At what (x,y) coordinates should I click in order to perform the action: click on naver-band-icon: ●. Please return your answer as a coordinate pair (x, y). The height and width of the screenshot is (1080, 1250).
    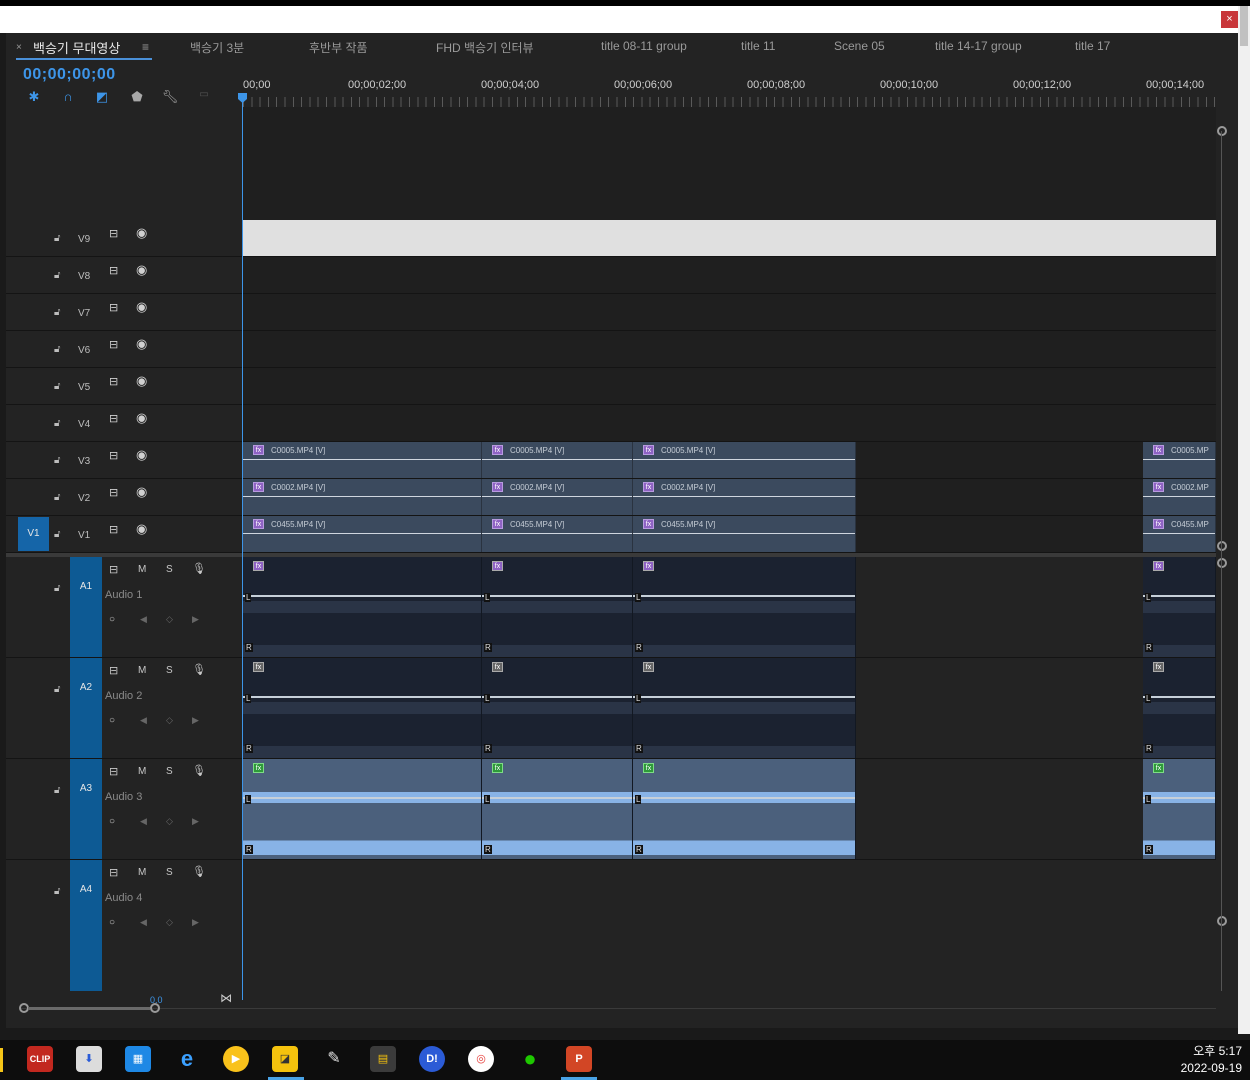
    Looking at the image, I should click on (530, 1059).